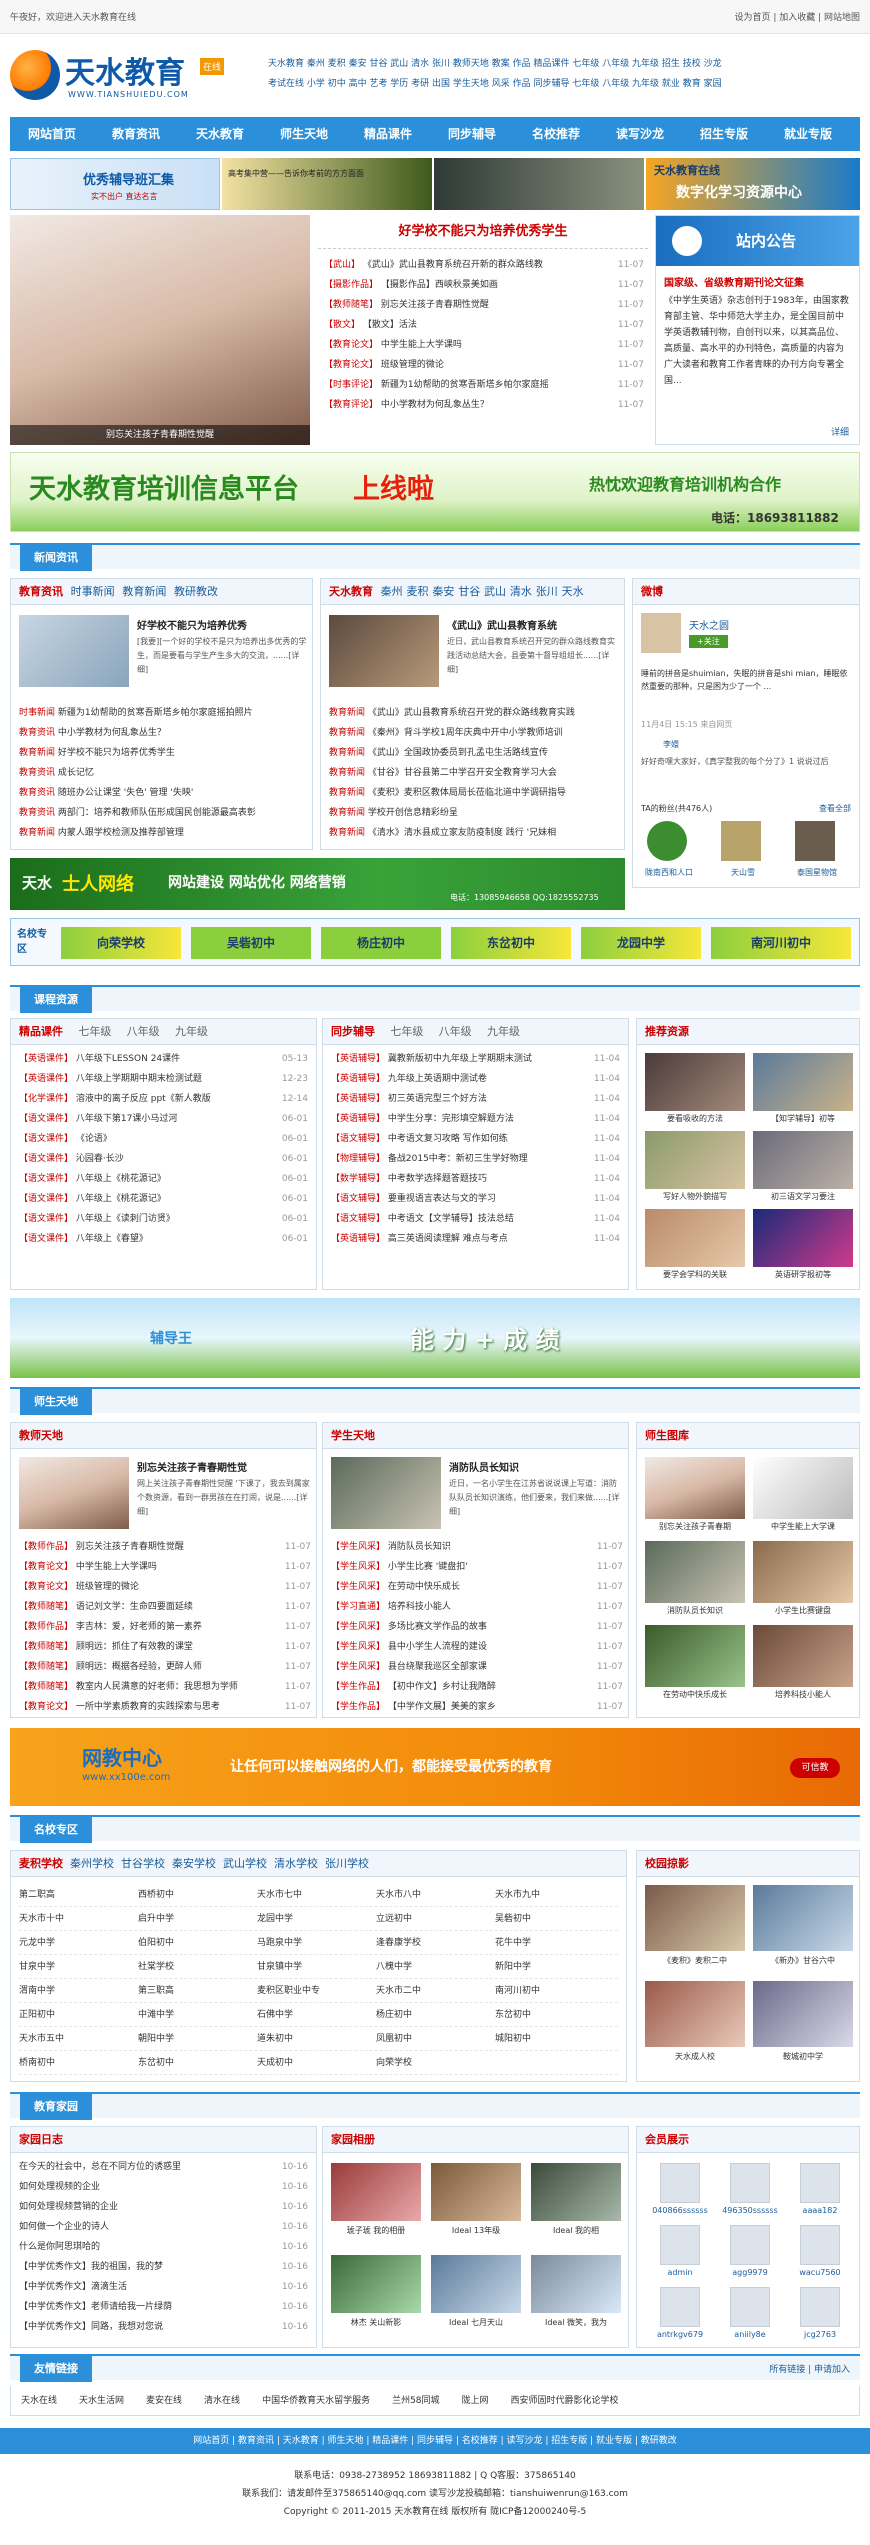  What do you see at coordinates (437, 1647) in the screenshot?
I see `item-title: 县中小学生人流程的建设` at bounding box center [437, 1647].